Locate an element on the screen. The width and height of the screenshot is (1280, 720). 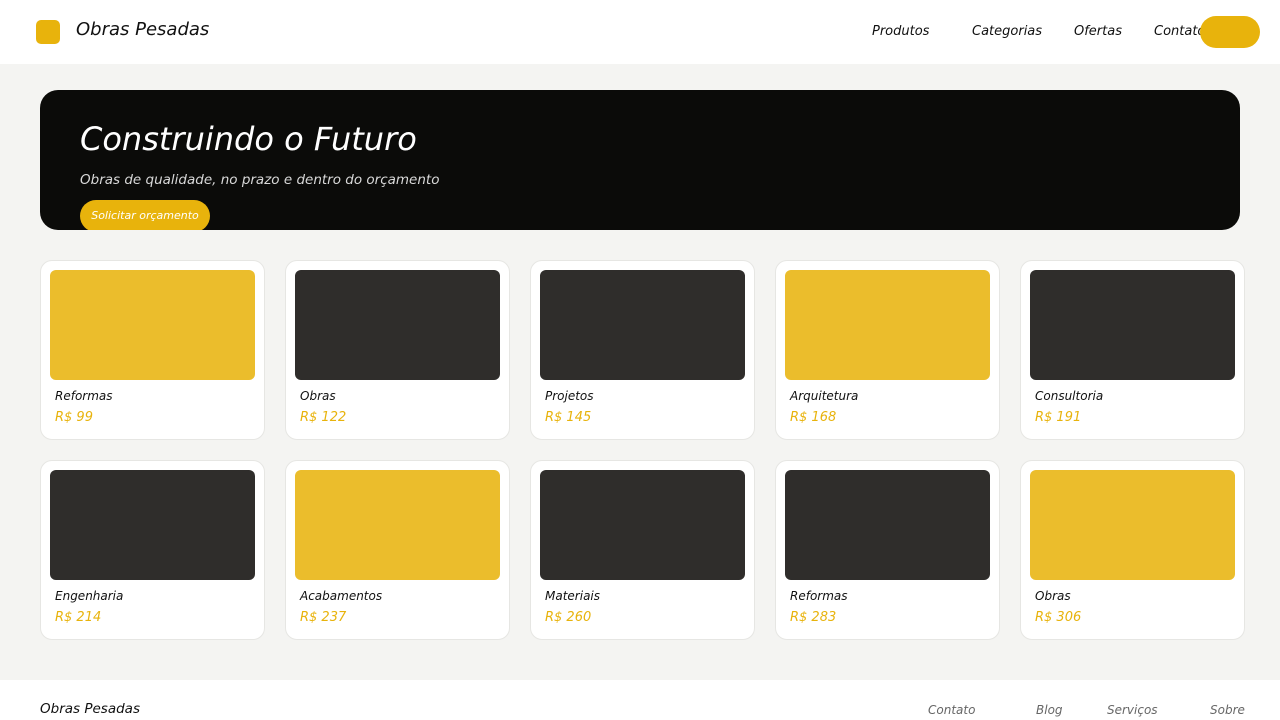
product-card: Acabamentos R$ 237 is located at coordinates (397, 550).